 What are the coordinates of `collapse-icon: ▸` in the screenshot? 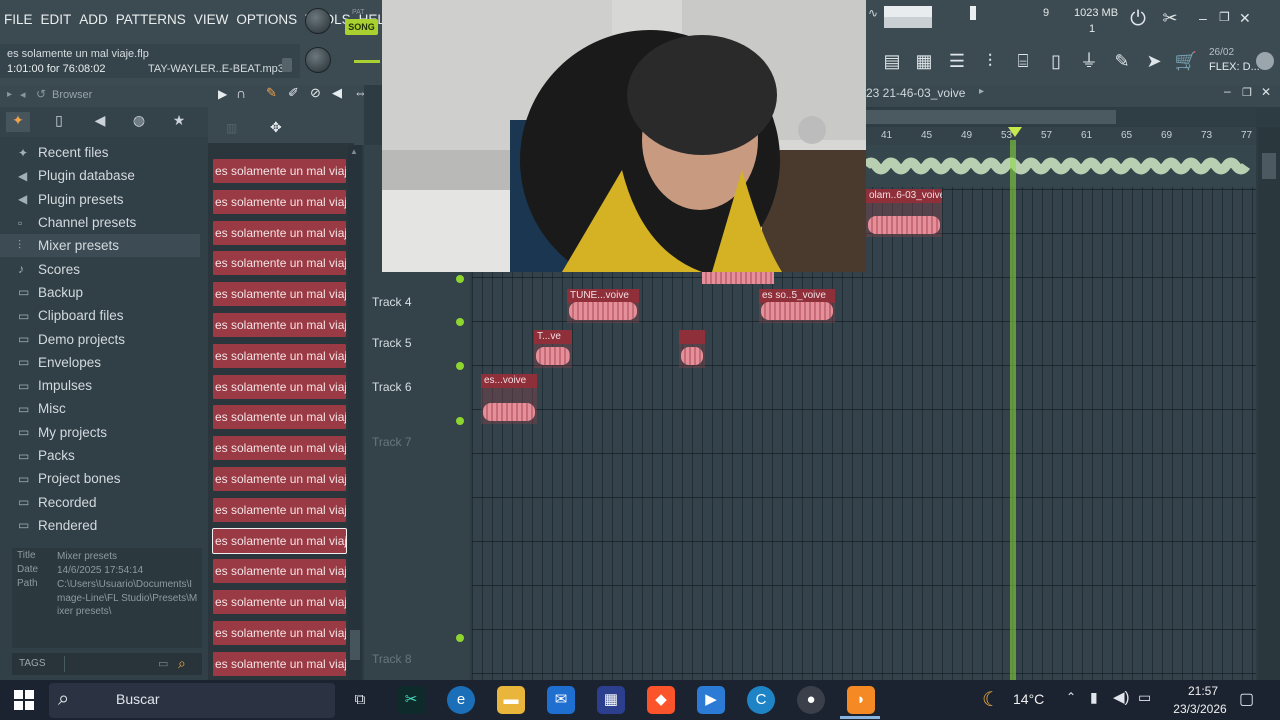 It's located at (9, 94).